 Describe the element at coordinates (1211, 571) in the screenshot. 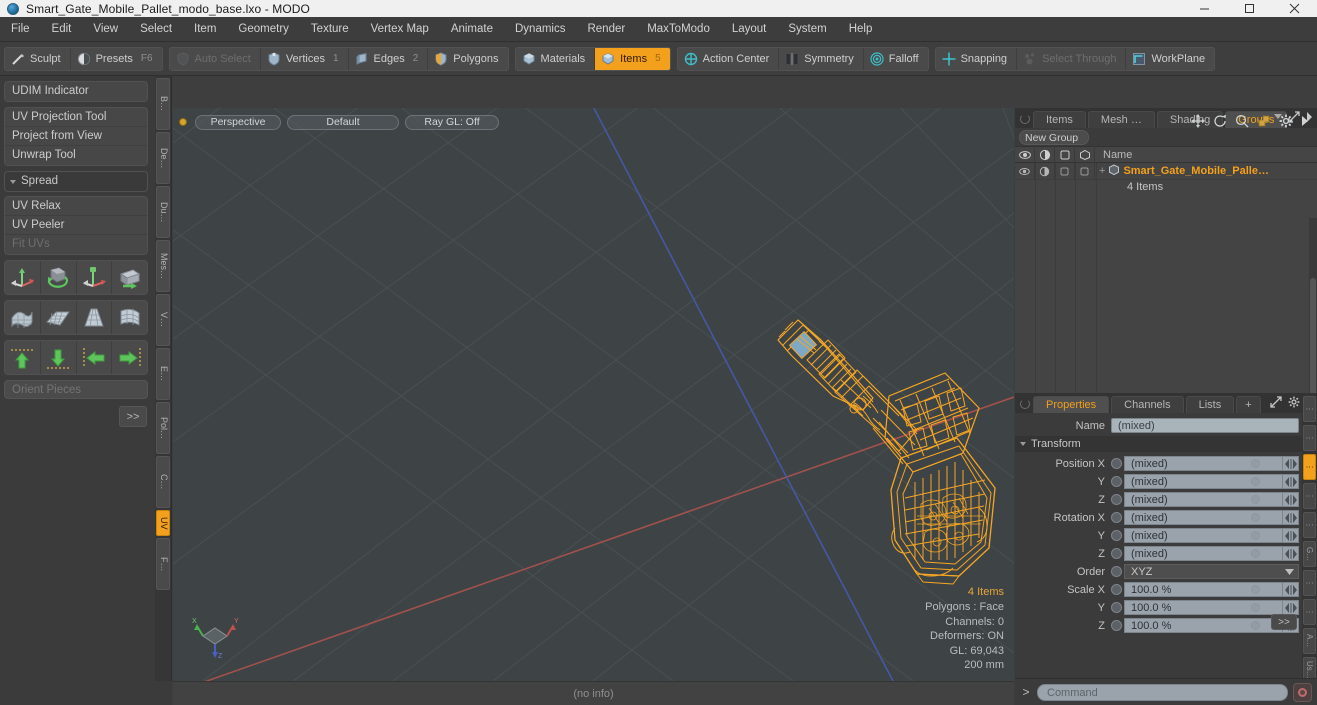

I see `property-dropdown: XYZ` at that location.